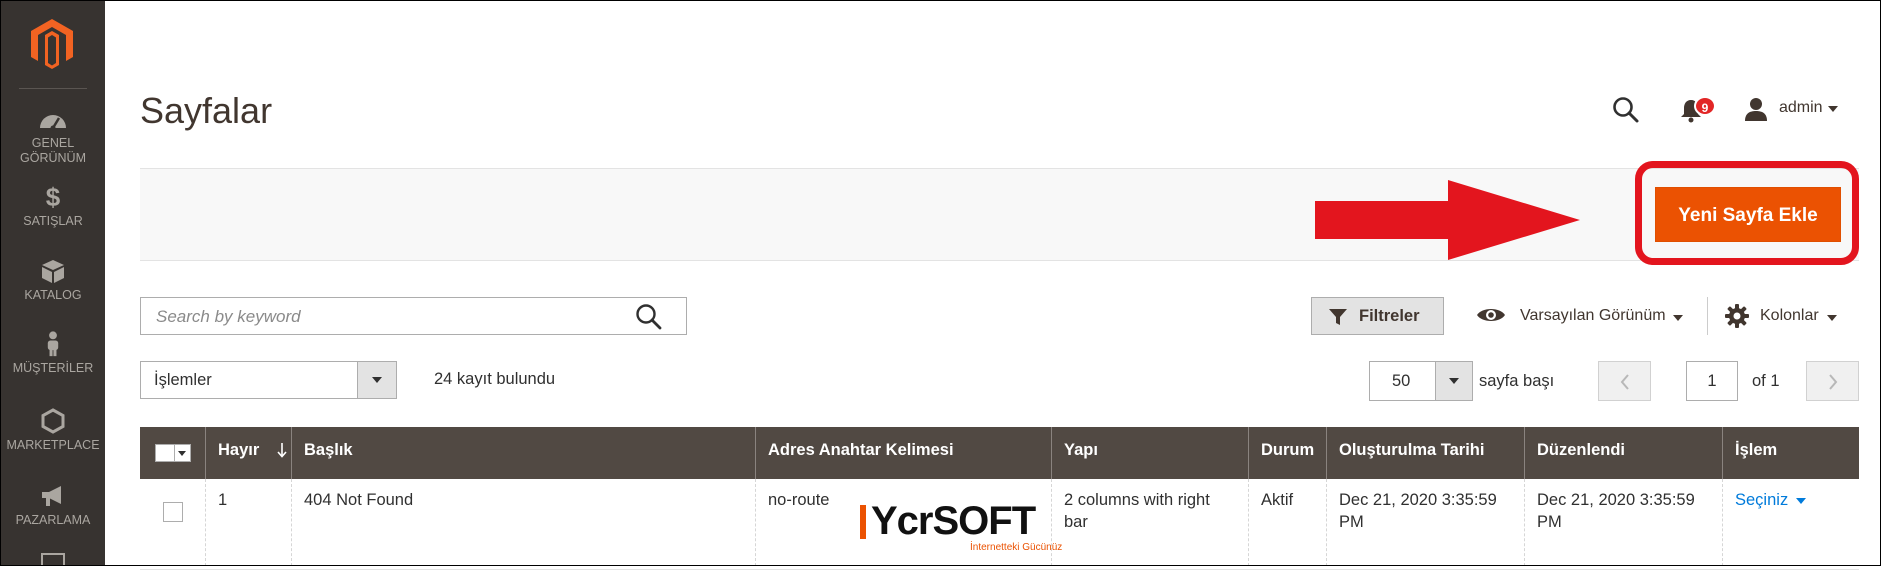 Image resolution: width=1881 pixels, height=570 pixels. I want to click on sidebar-item-marketing: PAZARLAMA, so click(53, 505).